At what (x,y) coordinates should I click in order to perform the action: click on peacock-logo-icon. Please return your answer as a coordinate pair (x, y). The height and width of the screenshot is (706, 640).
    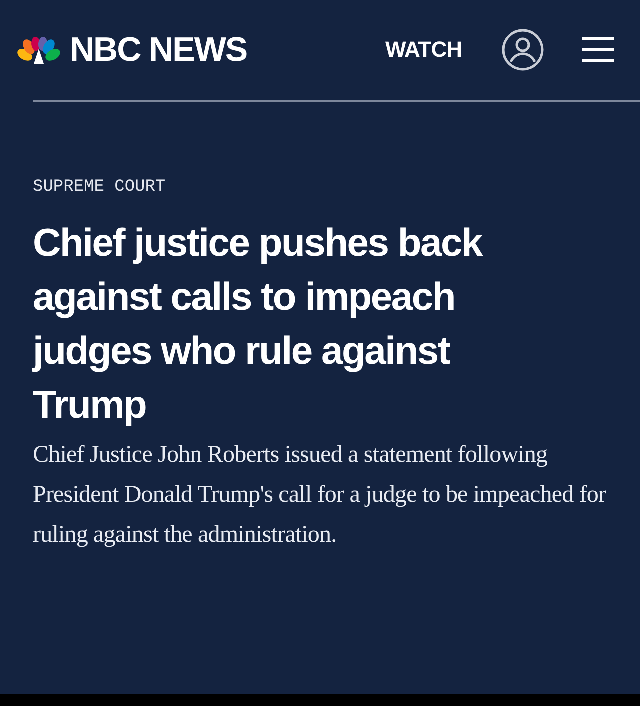
    Looking at the image, I should click on (39, 50).